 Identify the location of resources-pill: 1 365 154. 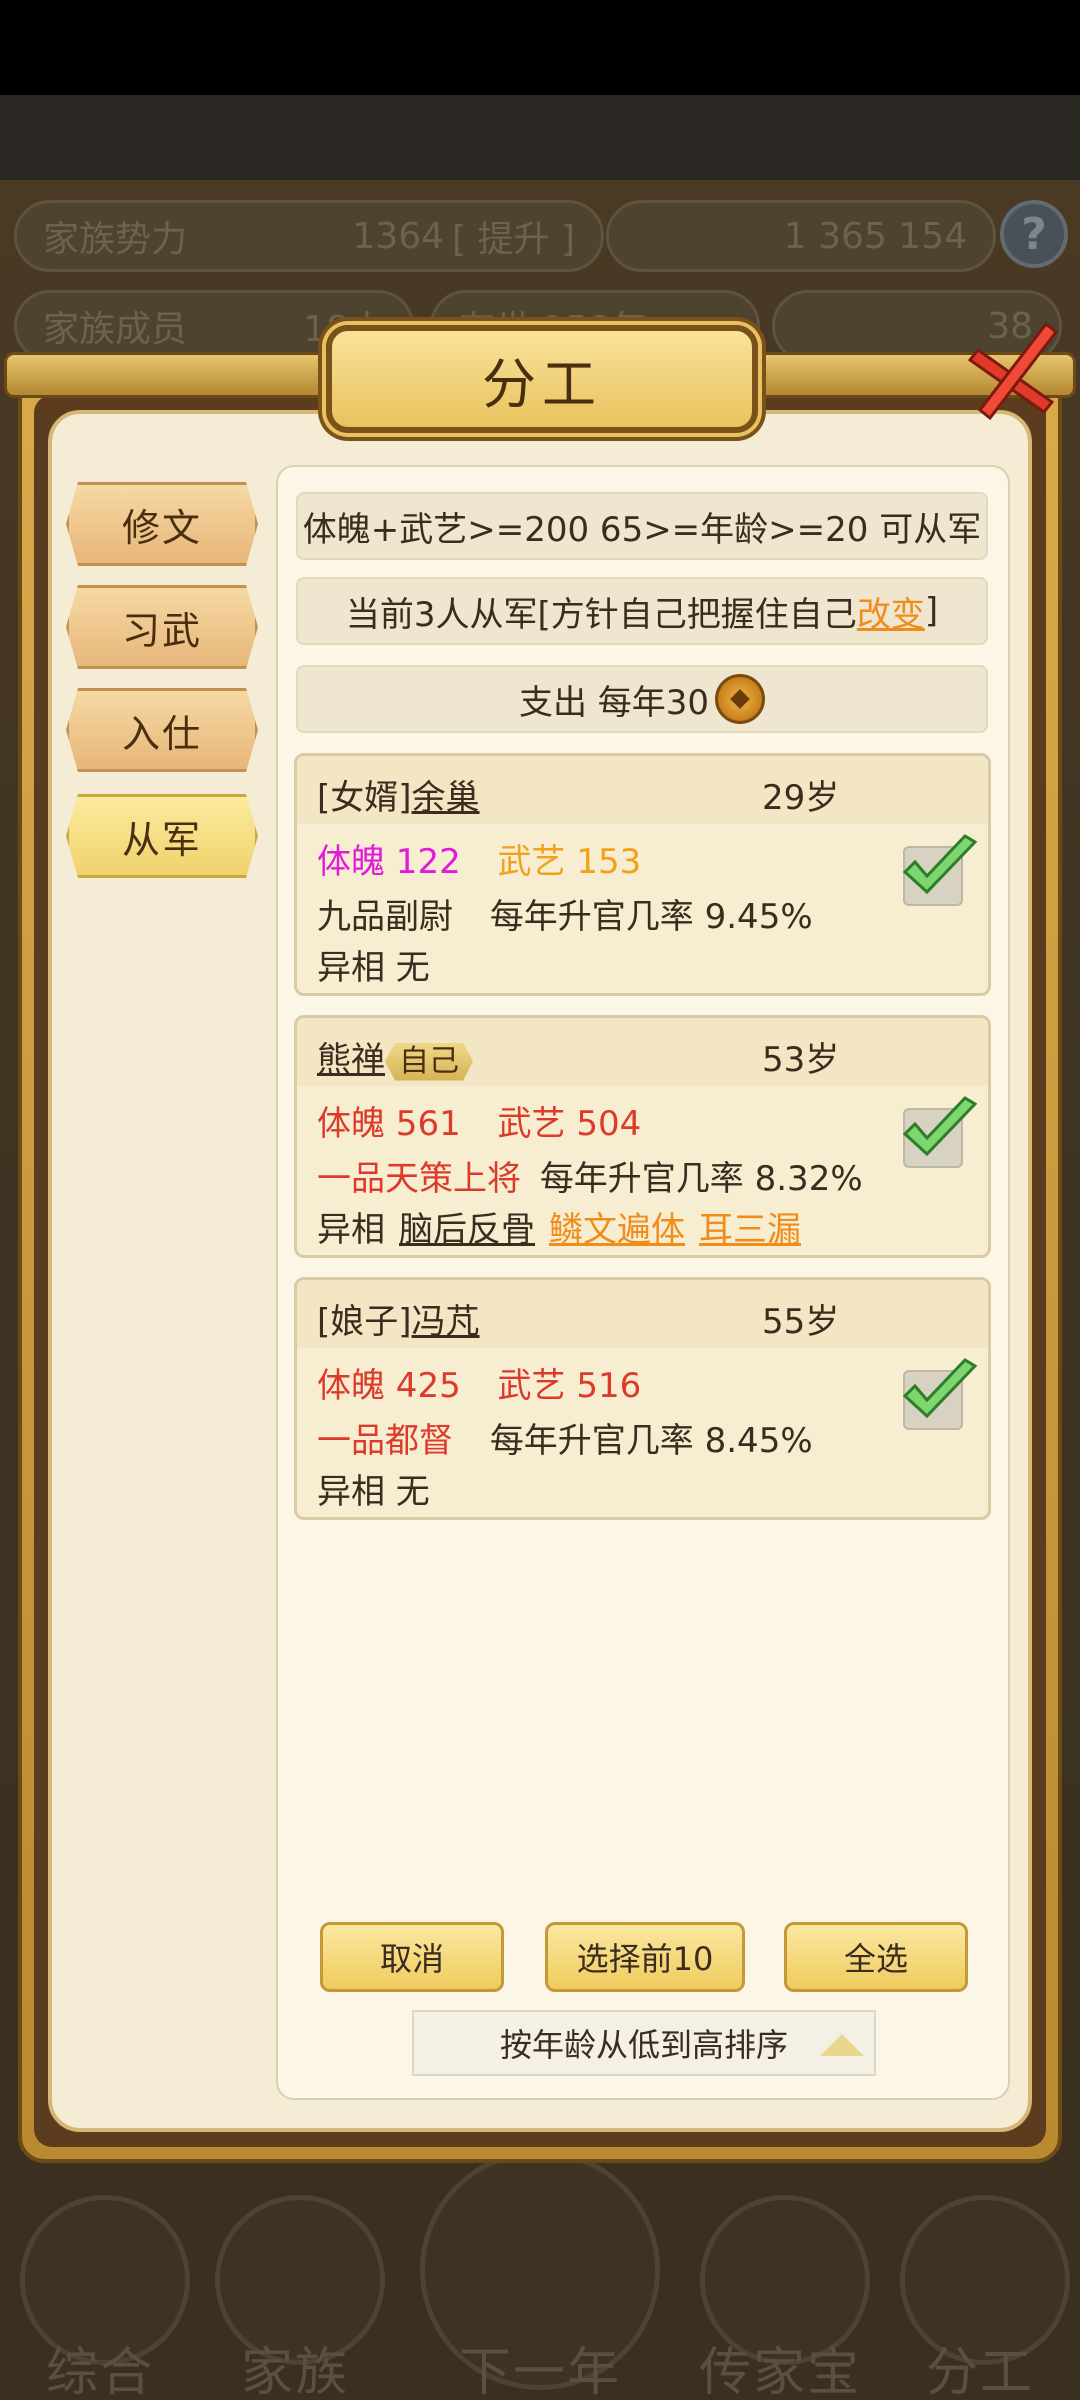
(801, 236).